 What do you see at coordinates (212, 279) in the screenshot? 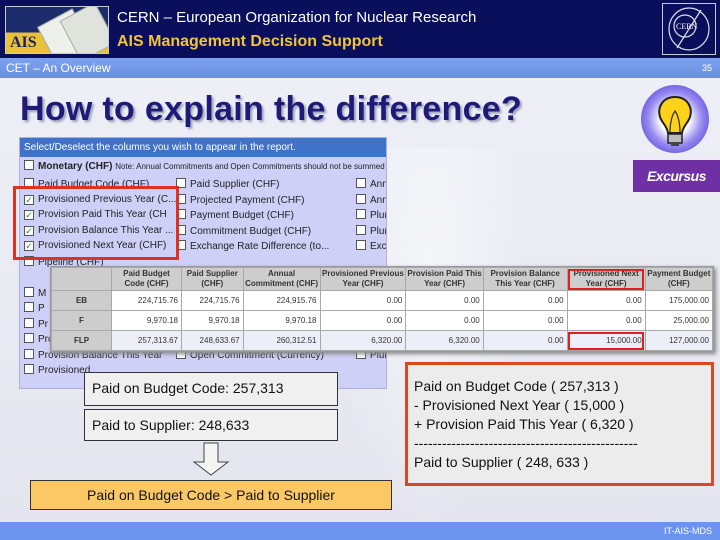
I see `column-header: Paid Supplier (CHF)` at bounding box center [212, 279].